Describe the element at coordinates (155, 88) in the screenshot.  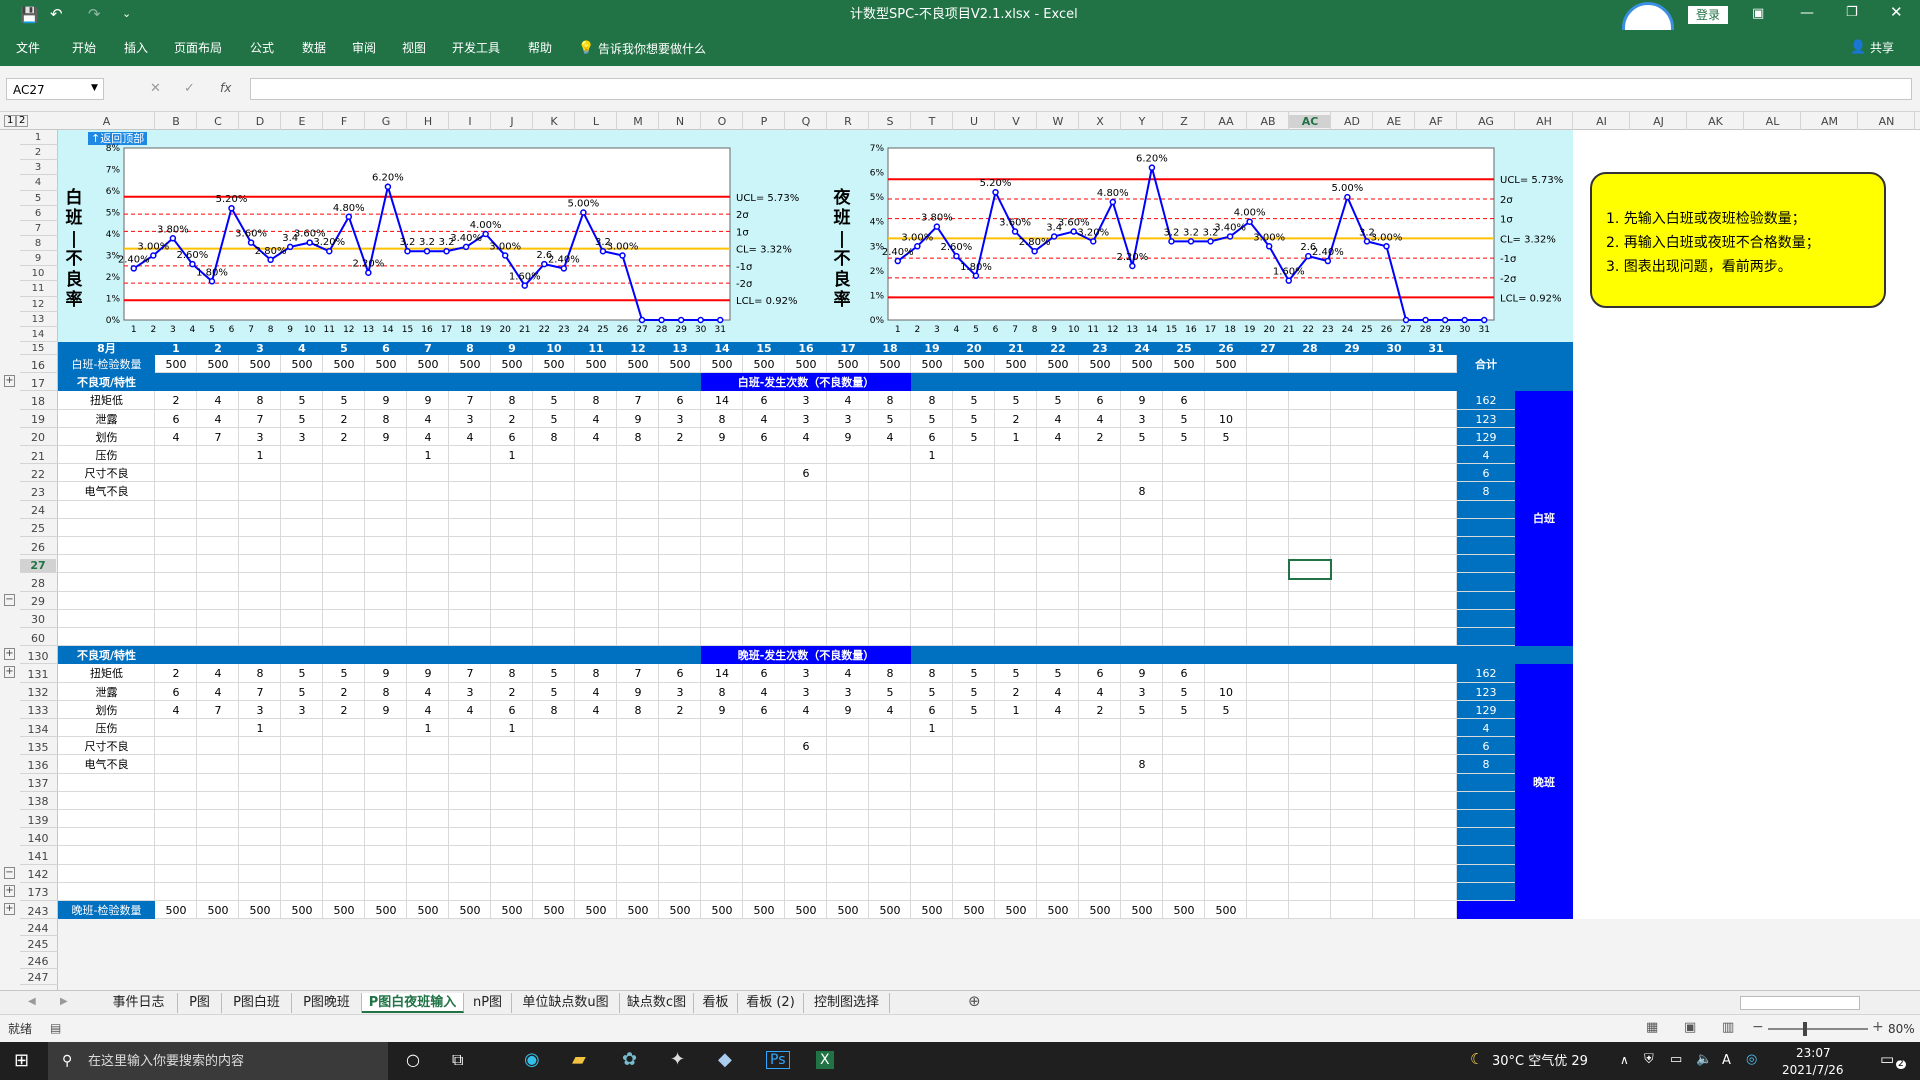
I see `cancel-icon: ✕` at that location.